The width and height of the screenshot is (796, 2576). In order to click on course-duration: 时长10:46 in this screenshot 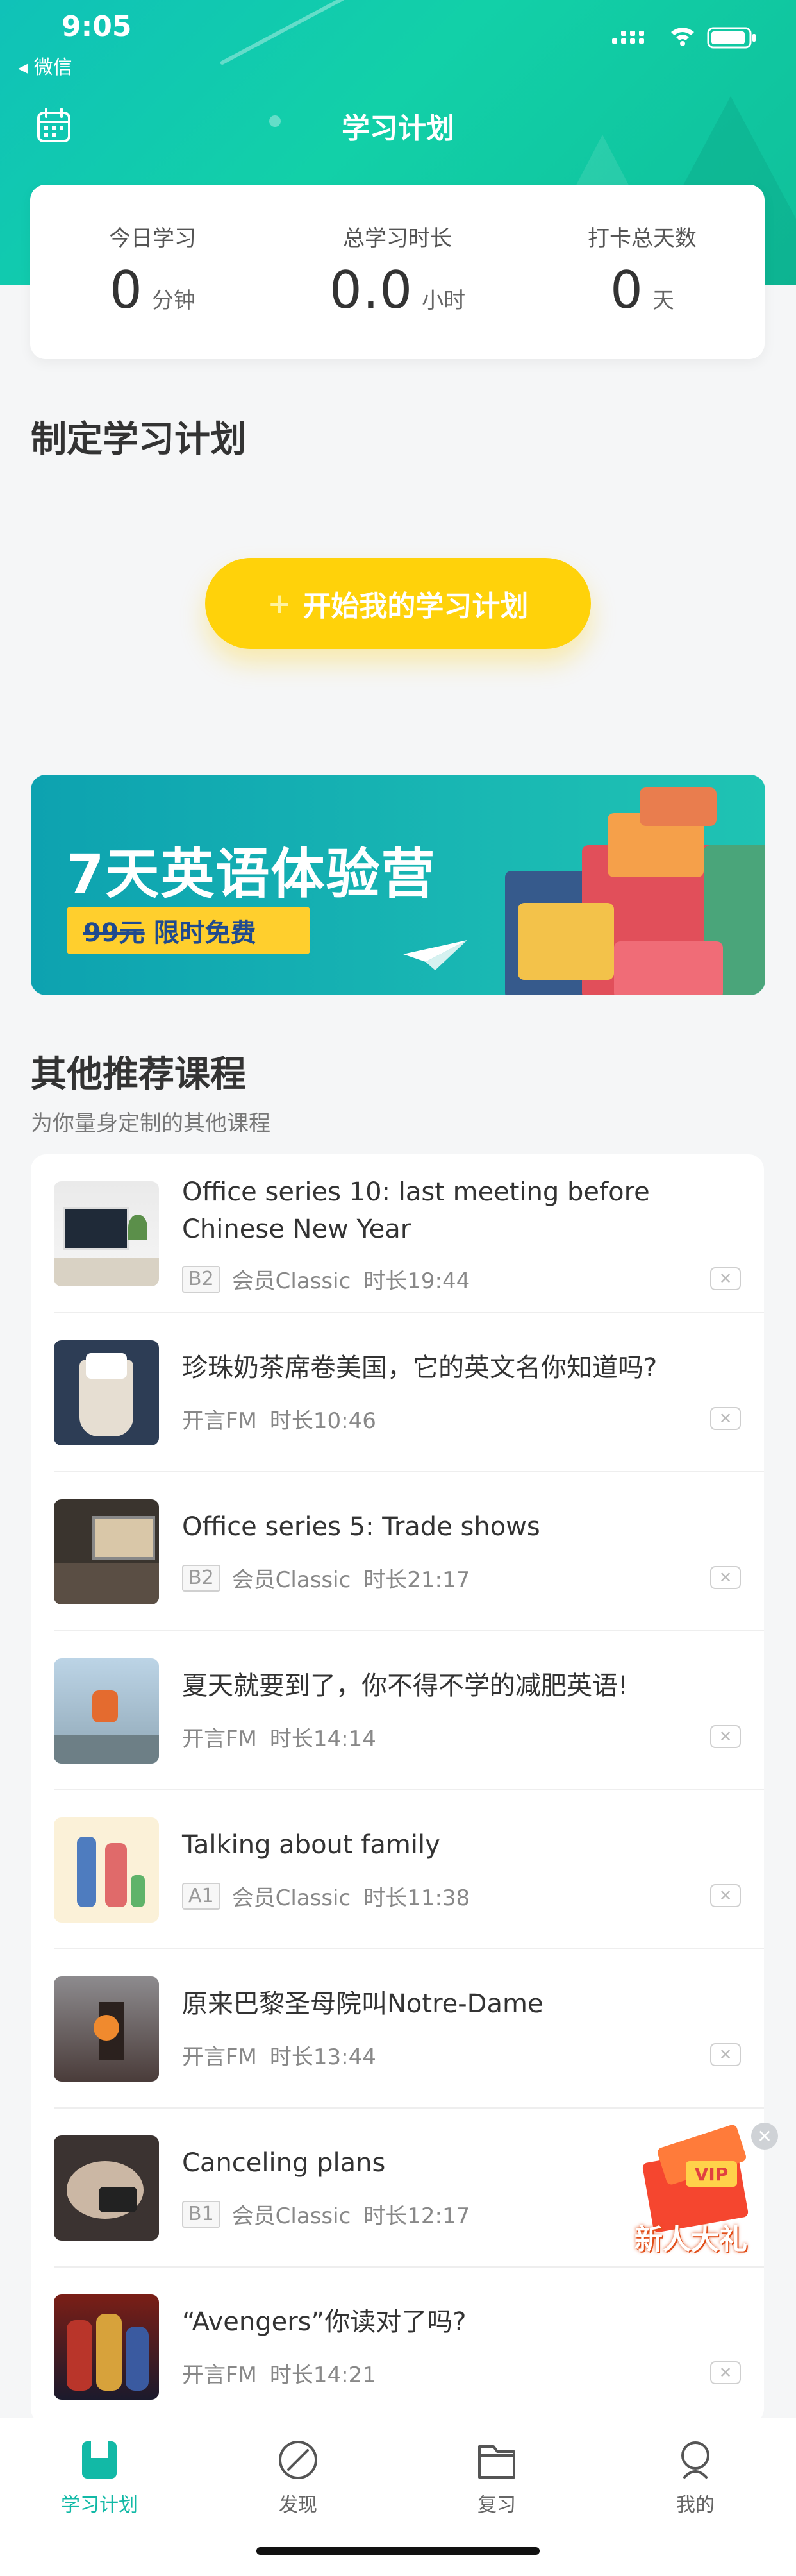, I will do `click(322, 1421)`.